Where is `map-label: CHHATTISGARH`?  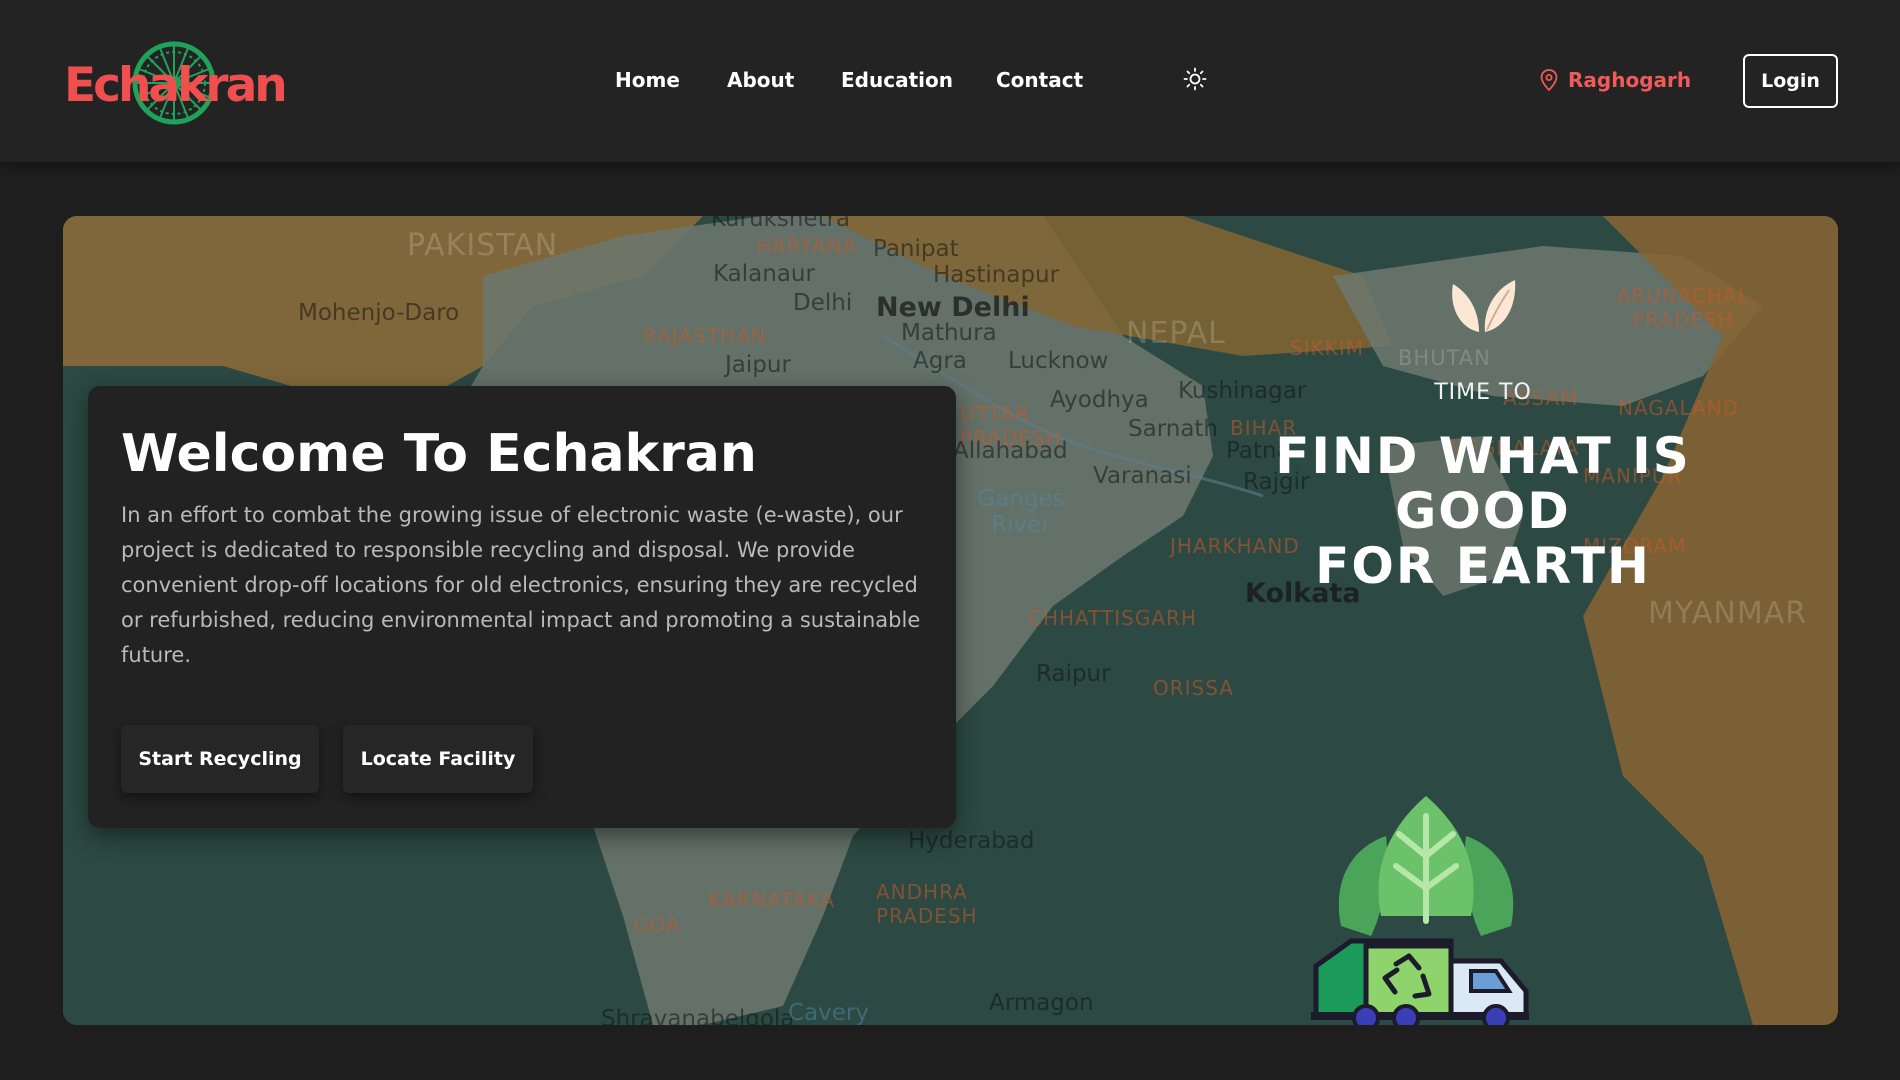 map-label: CHHATTISGARH is located at coordinates (1112, 618).